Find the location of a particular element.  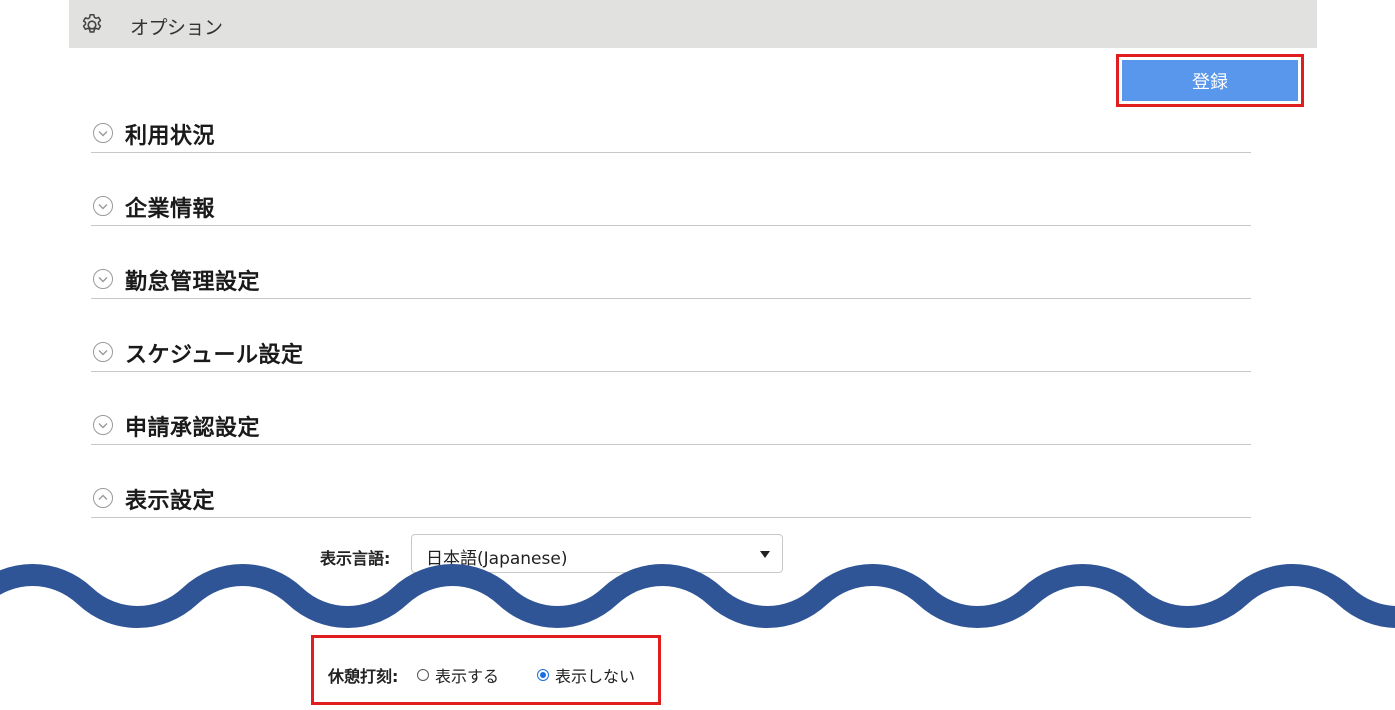

wave-divider is located at coordinates (697, 596).